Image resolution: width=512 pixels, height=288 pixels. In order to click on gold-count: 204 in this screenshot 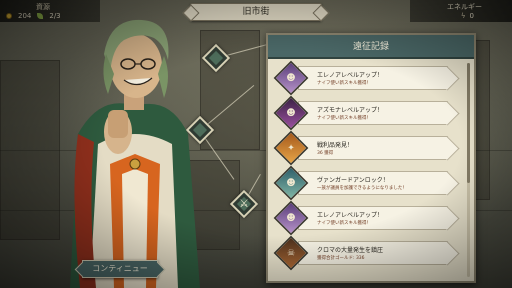, I will do `click(25, 16)`.